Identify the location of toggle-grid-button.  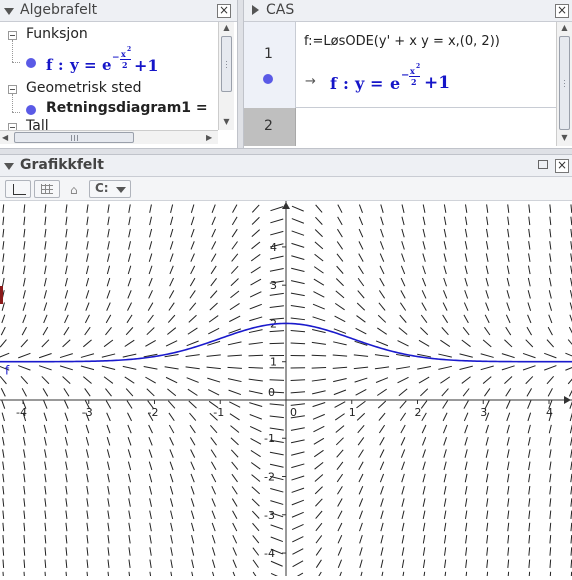
(47, 189).